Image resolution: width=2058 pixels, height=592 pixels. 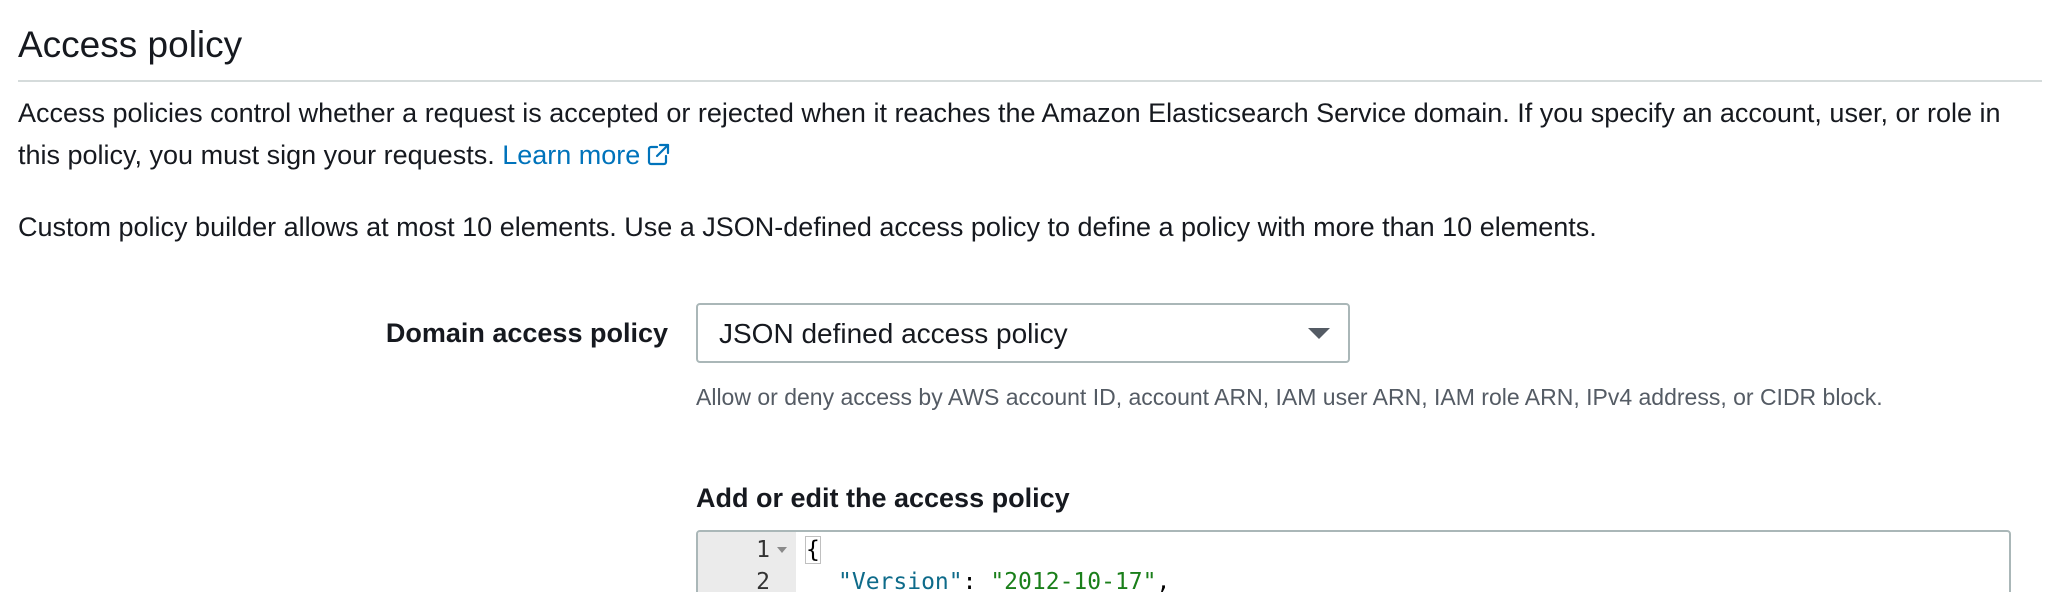 I want to click on json-key: "Version", so click(x=900, y=580).